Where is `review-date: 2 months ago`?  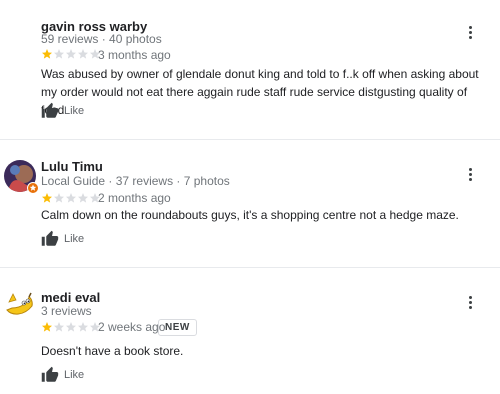
review-date: 2 months ago is located at coordinates (134, 198).